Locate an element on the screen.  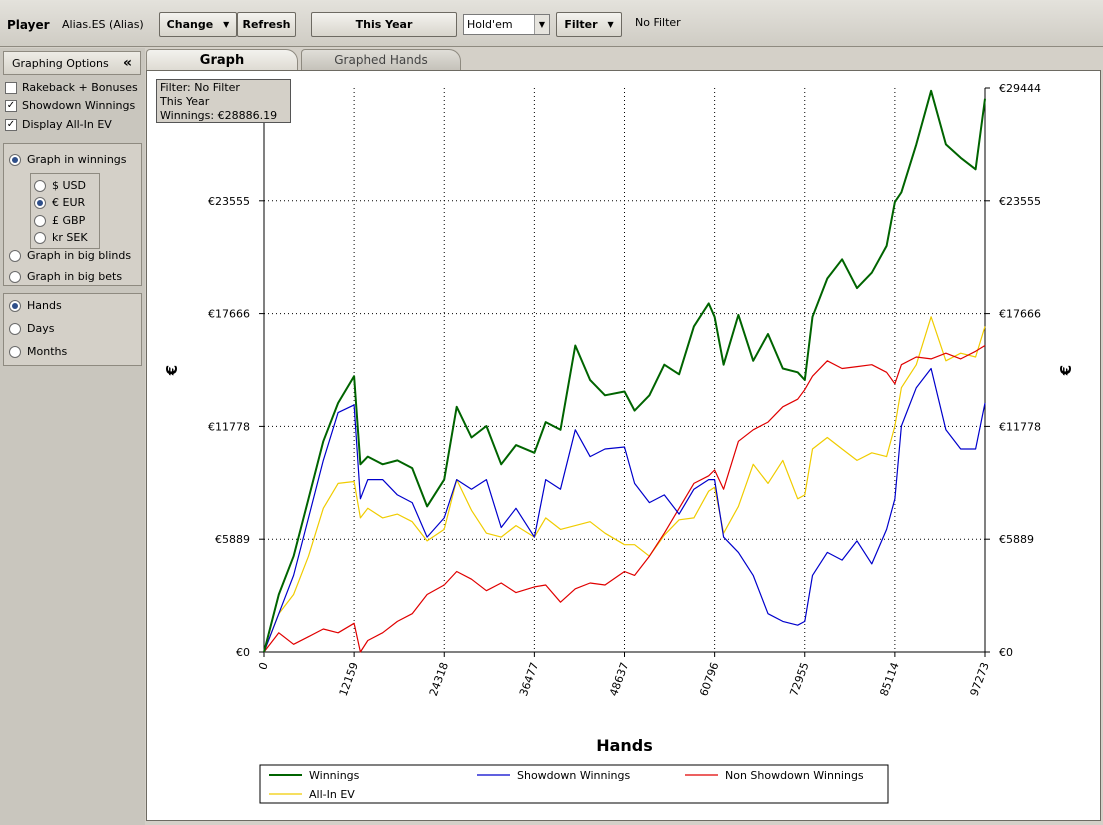
graph-in-big-bets-radio: Graph in big bets is located at coordinates (65, 276).